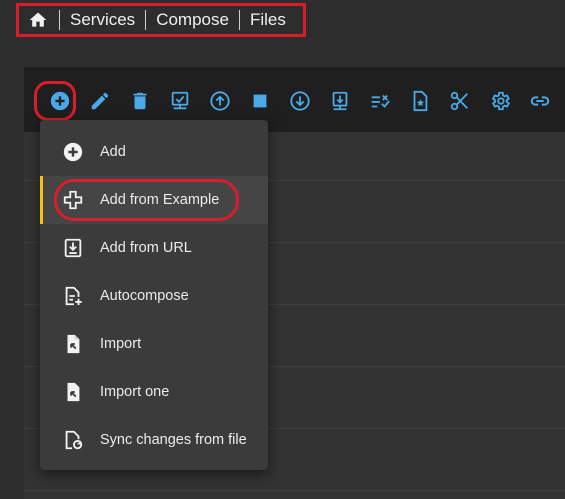  Describe the element at coordinates (73, 152) in the screenshot. I see `plus-circle-icon` at that location.